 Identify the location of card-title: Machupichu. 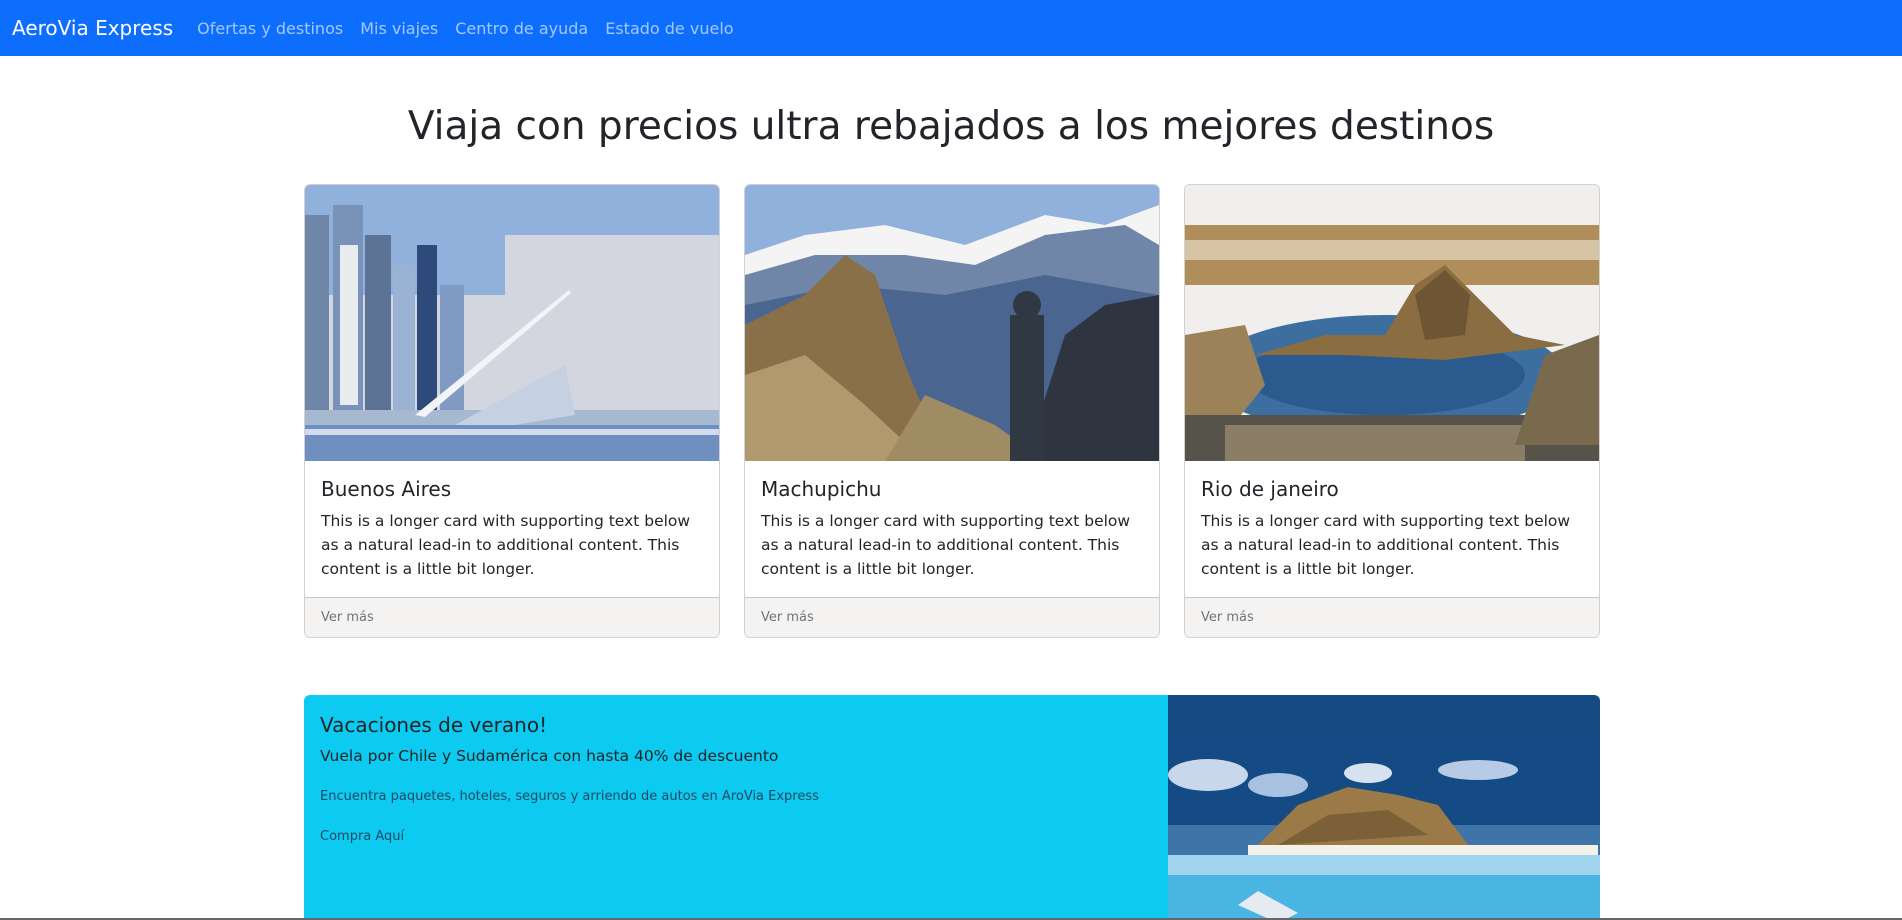
(821, 489).